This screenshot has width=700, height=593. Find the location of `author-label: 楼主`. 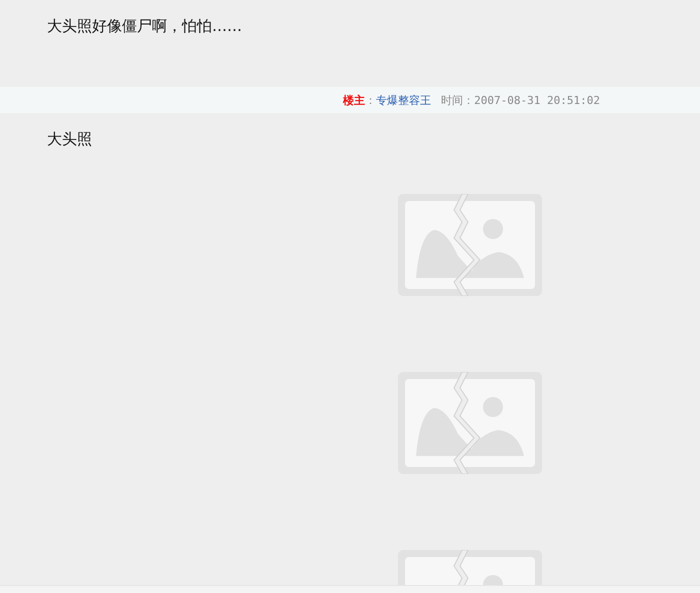

author-label: 楼主 is located at coordinates (354, 100).